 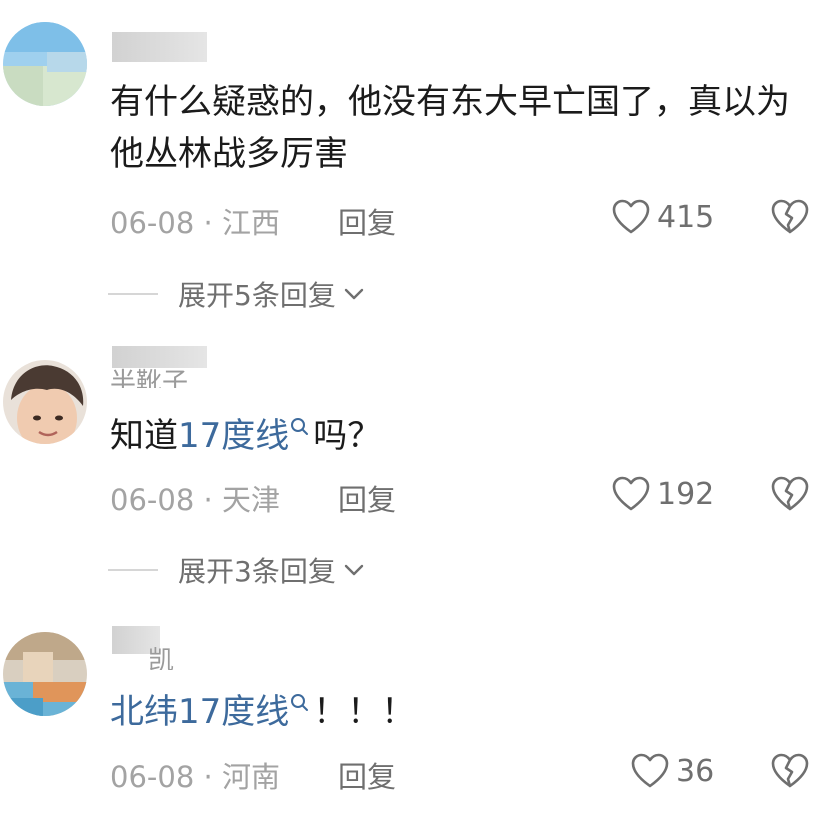 I want to click on expand-replies-button: 展开5条回复, so click(x=237, y=294).